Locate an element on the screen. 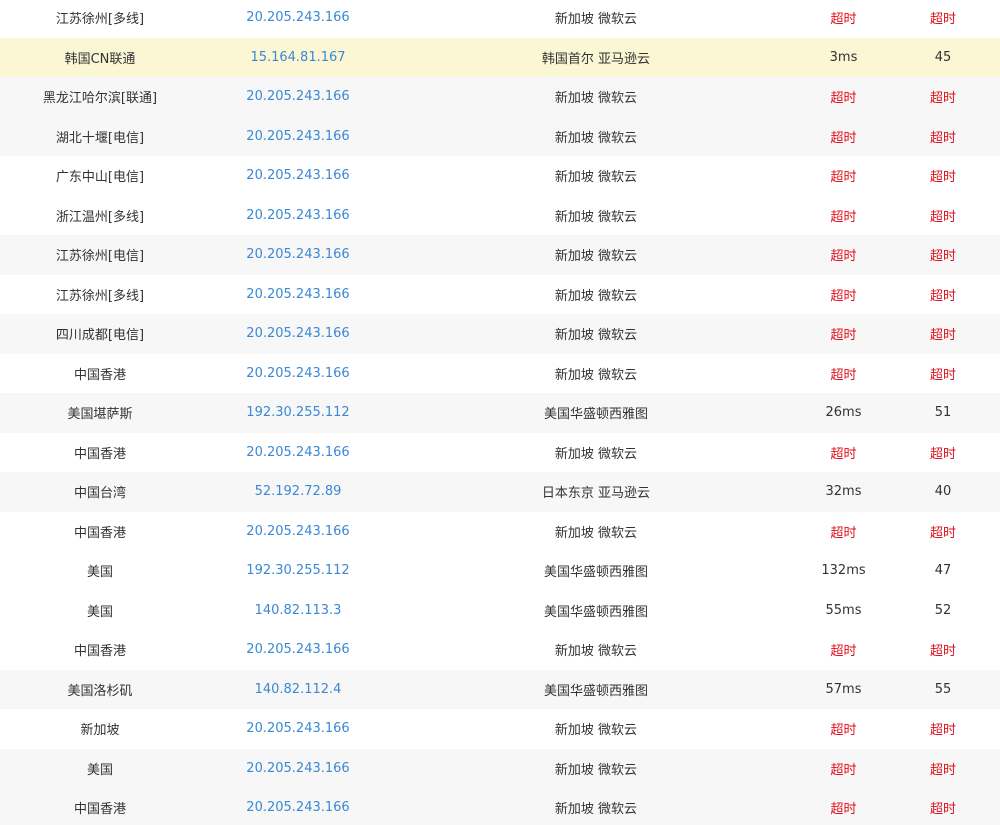  node-location: 美国洛杉矶 is located at coordinates (100, 691).